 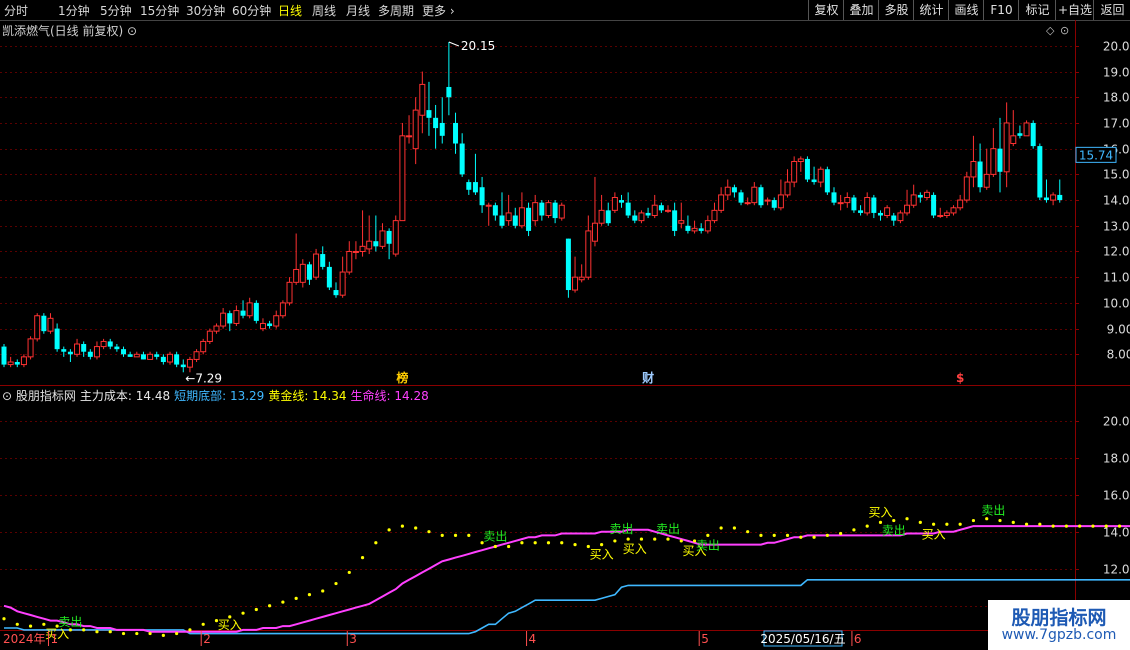 What do you see at coordinates (1116, 533) in the screenshot?
I see `ind-tick-label-2: 14.00` at bounding box center [1116, 533].